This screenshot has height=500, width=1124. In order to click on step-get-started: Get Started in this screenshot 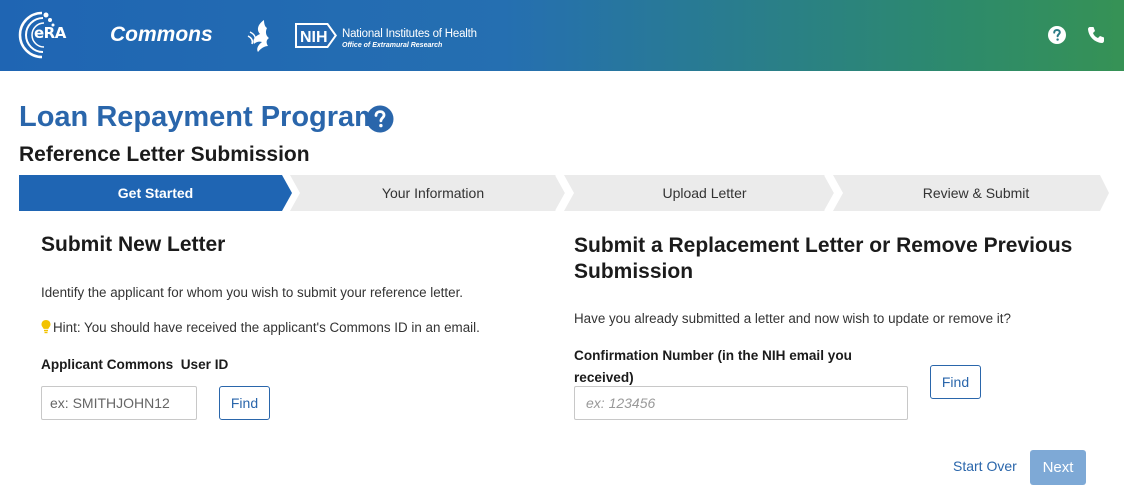, I will do `click(155, 193)`.